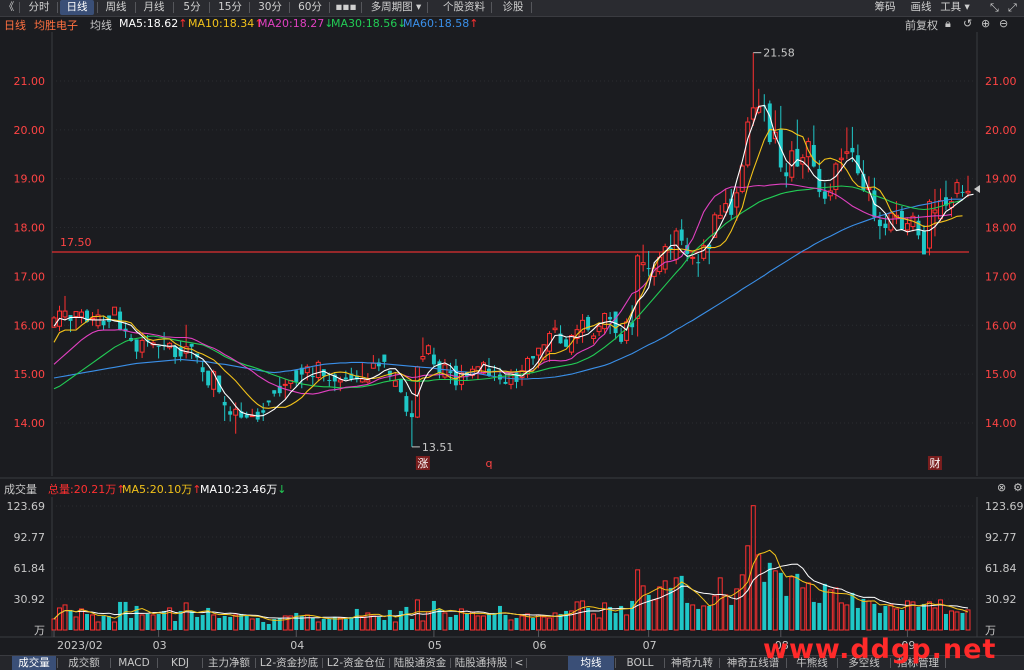  What do you see at coordinates (481, 663) in the screenshot?
I see `indicator-tab-8: 陆股通持股` at bounding box center [481, 663].